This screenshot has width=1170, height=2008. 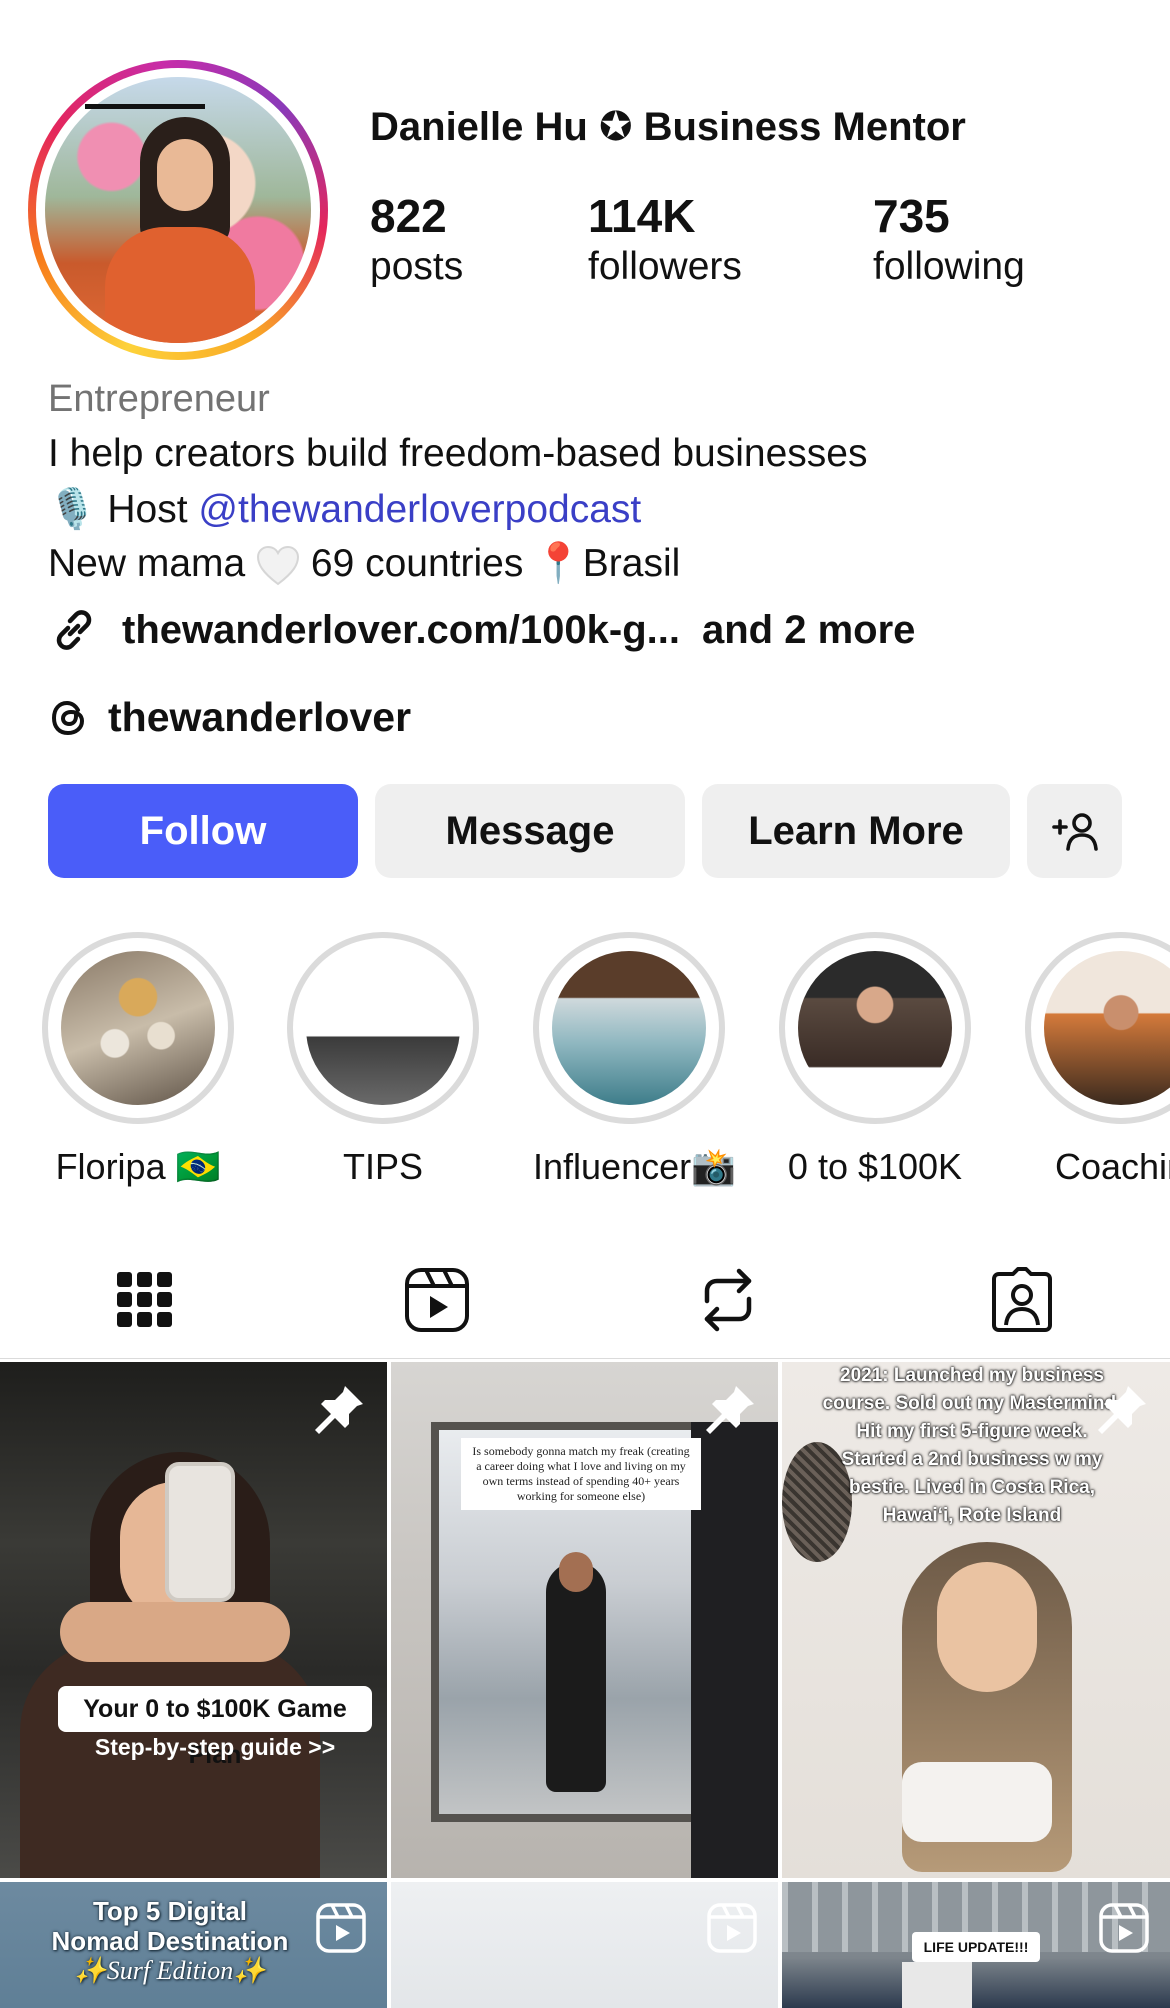 I want to click on reel-caption: LIFE UPDATE!!!, so click(x=976, y=1947).